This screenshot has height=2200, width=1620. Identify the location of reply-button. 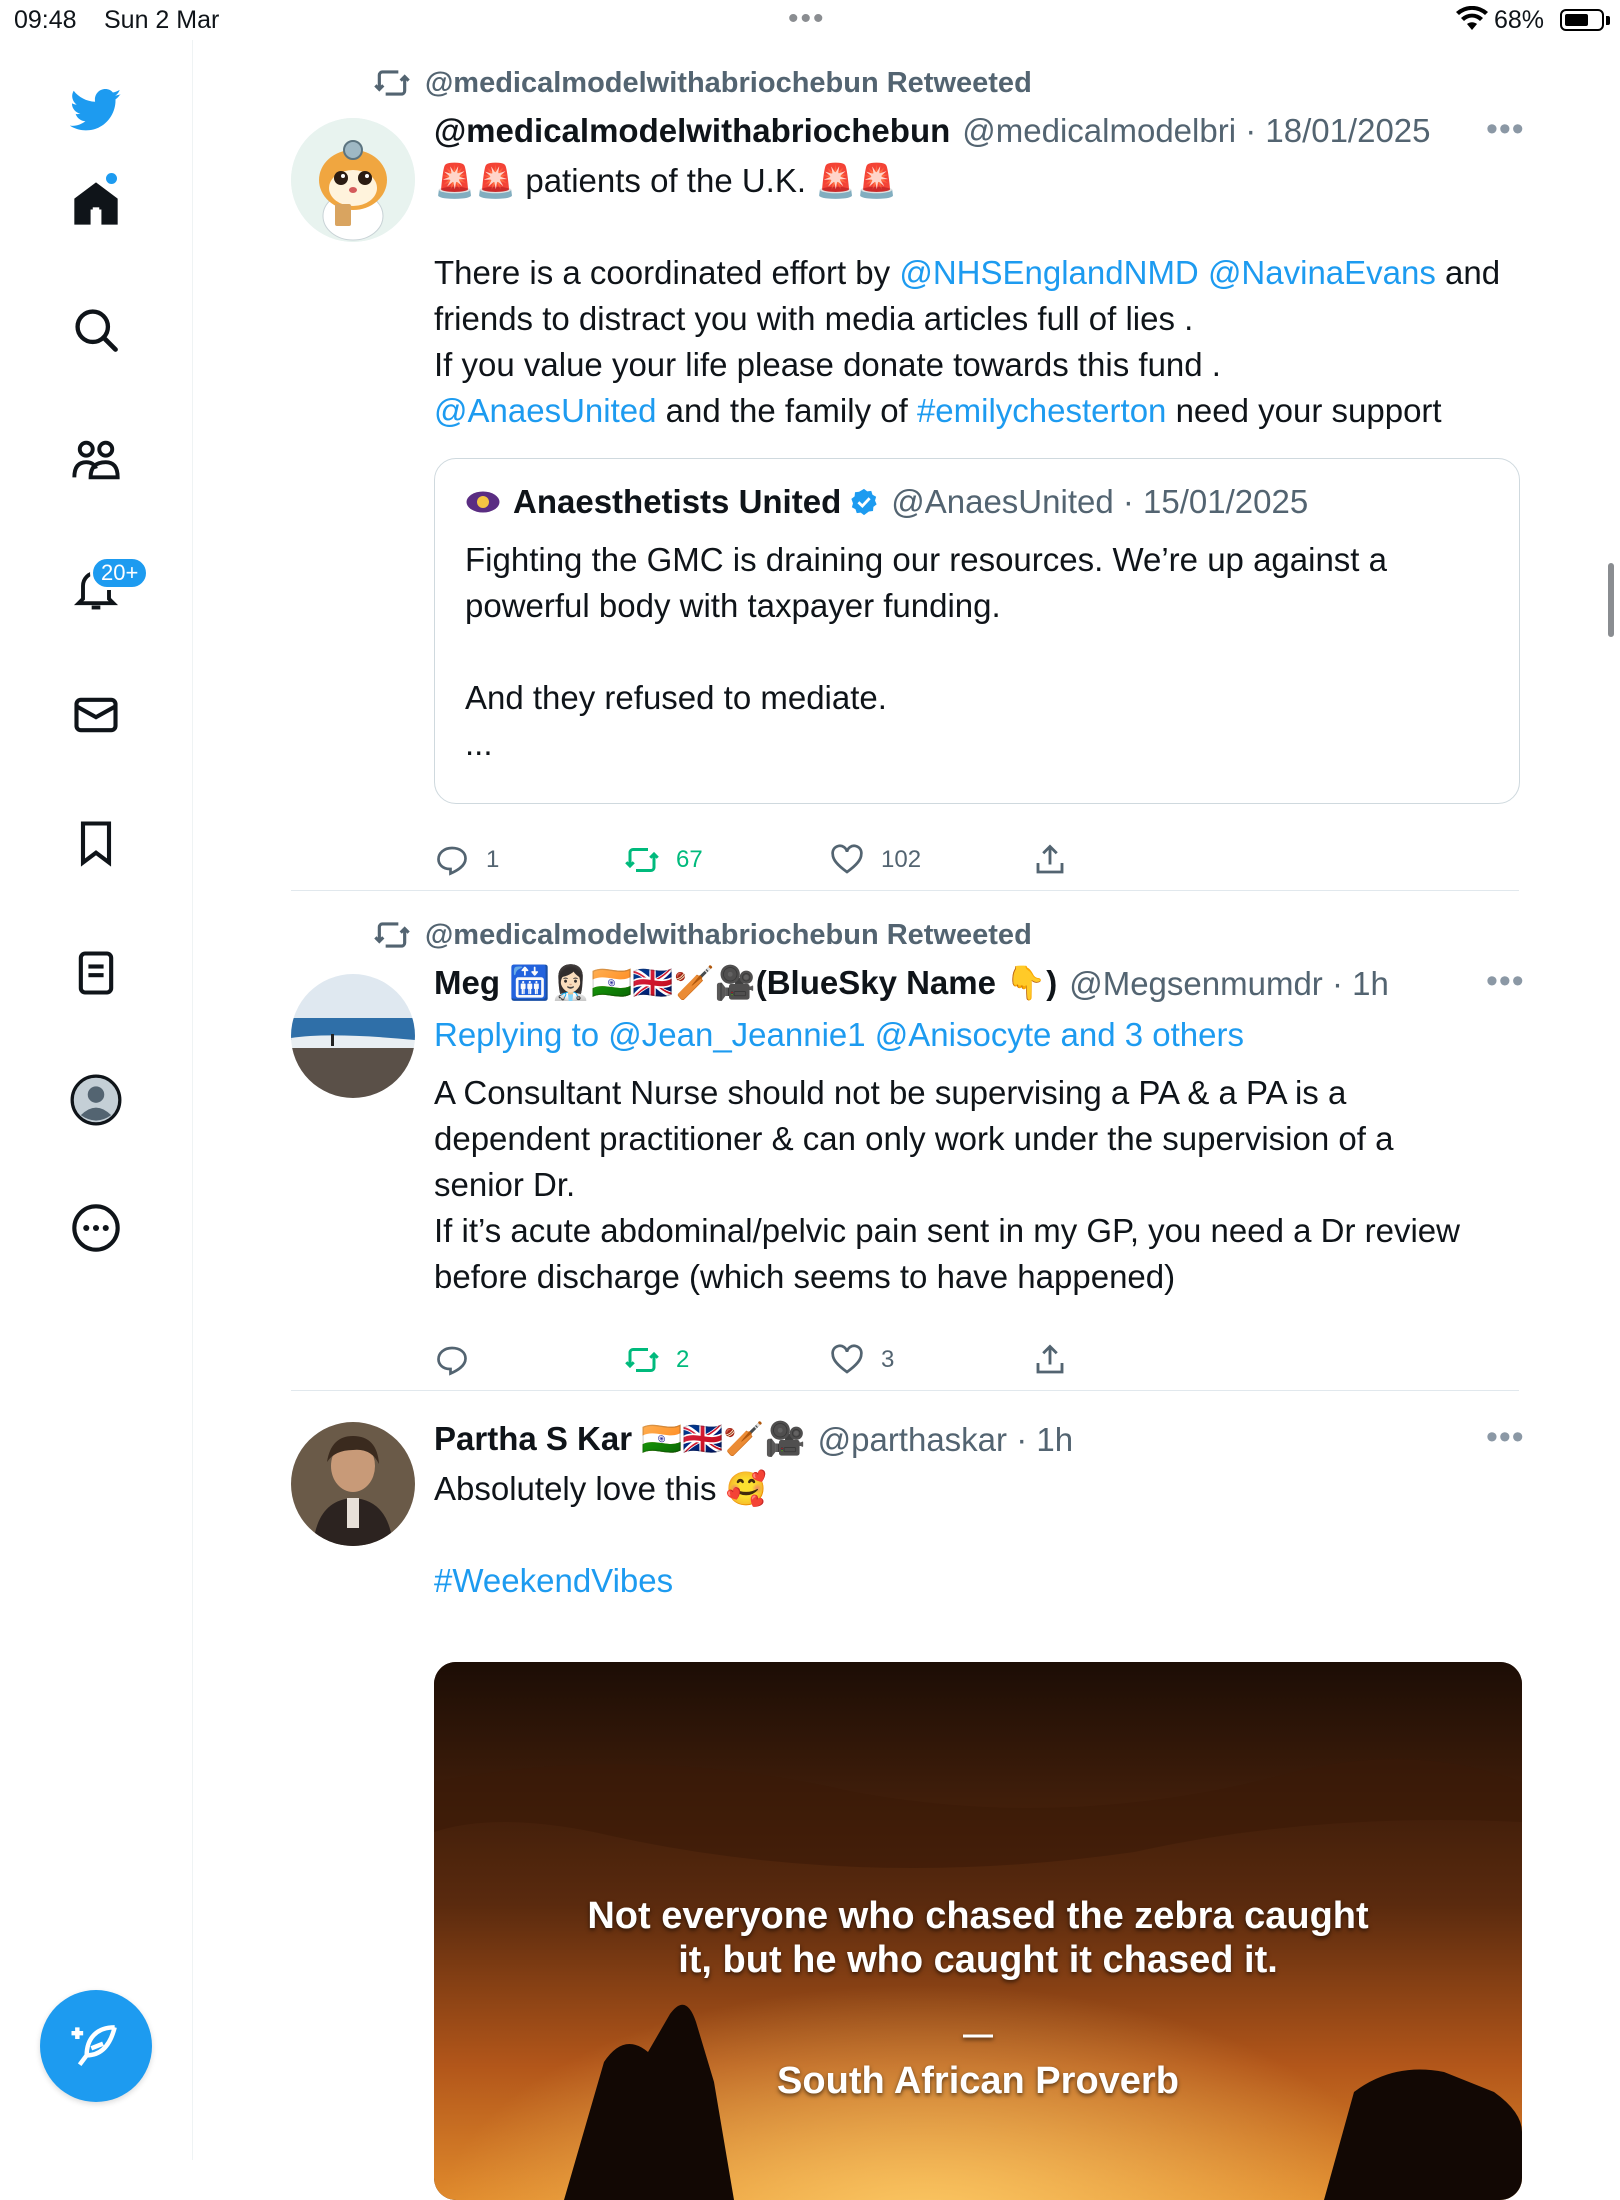
(460, 1360).